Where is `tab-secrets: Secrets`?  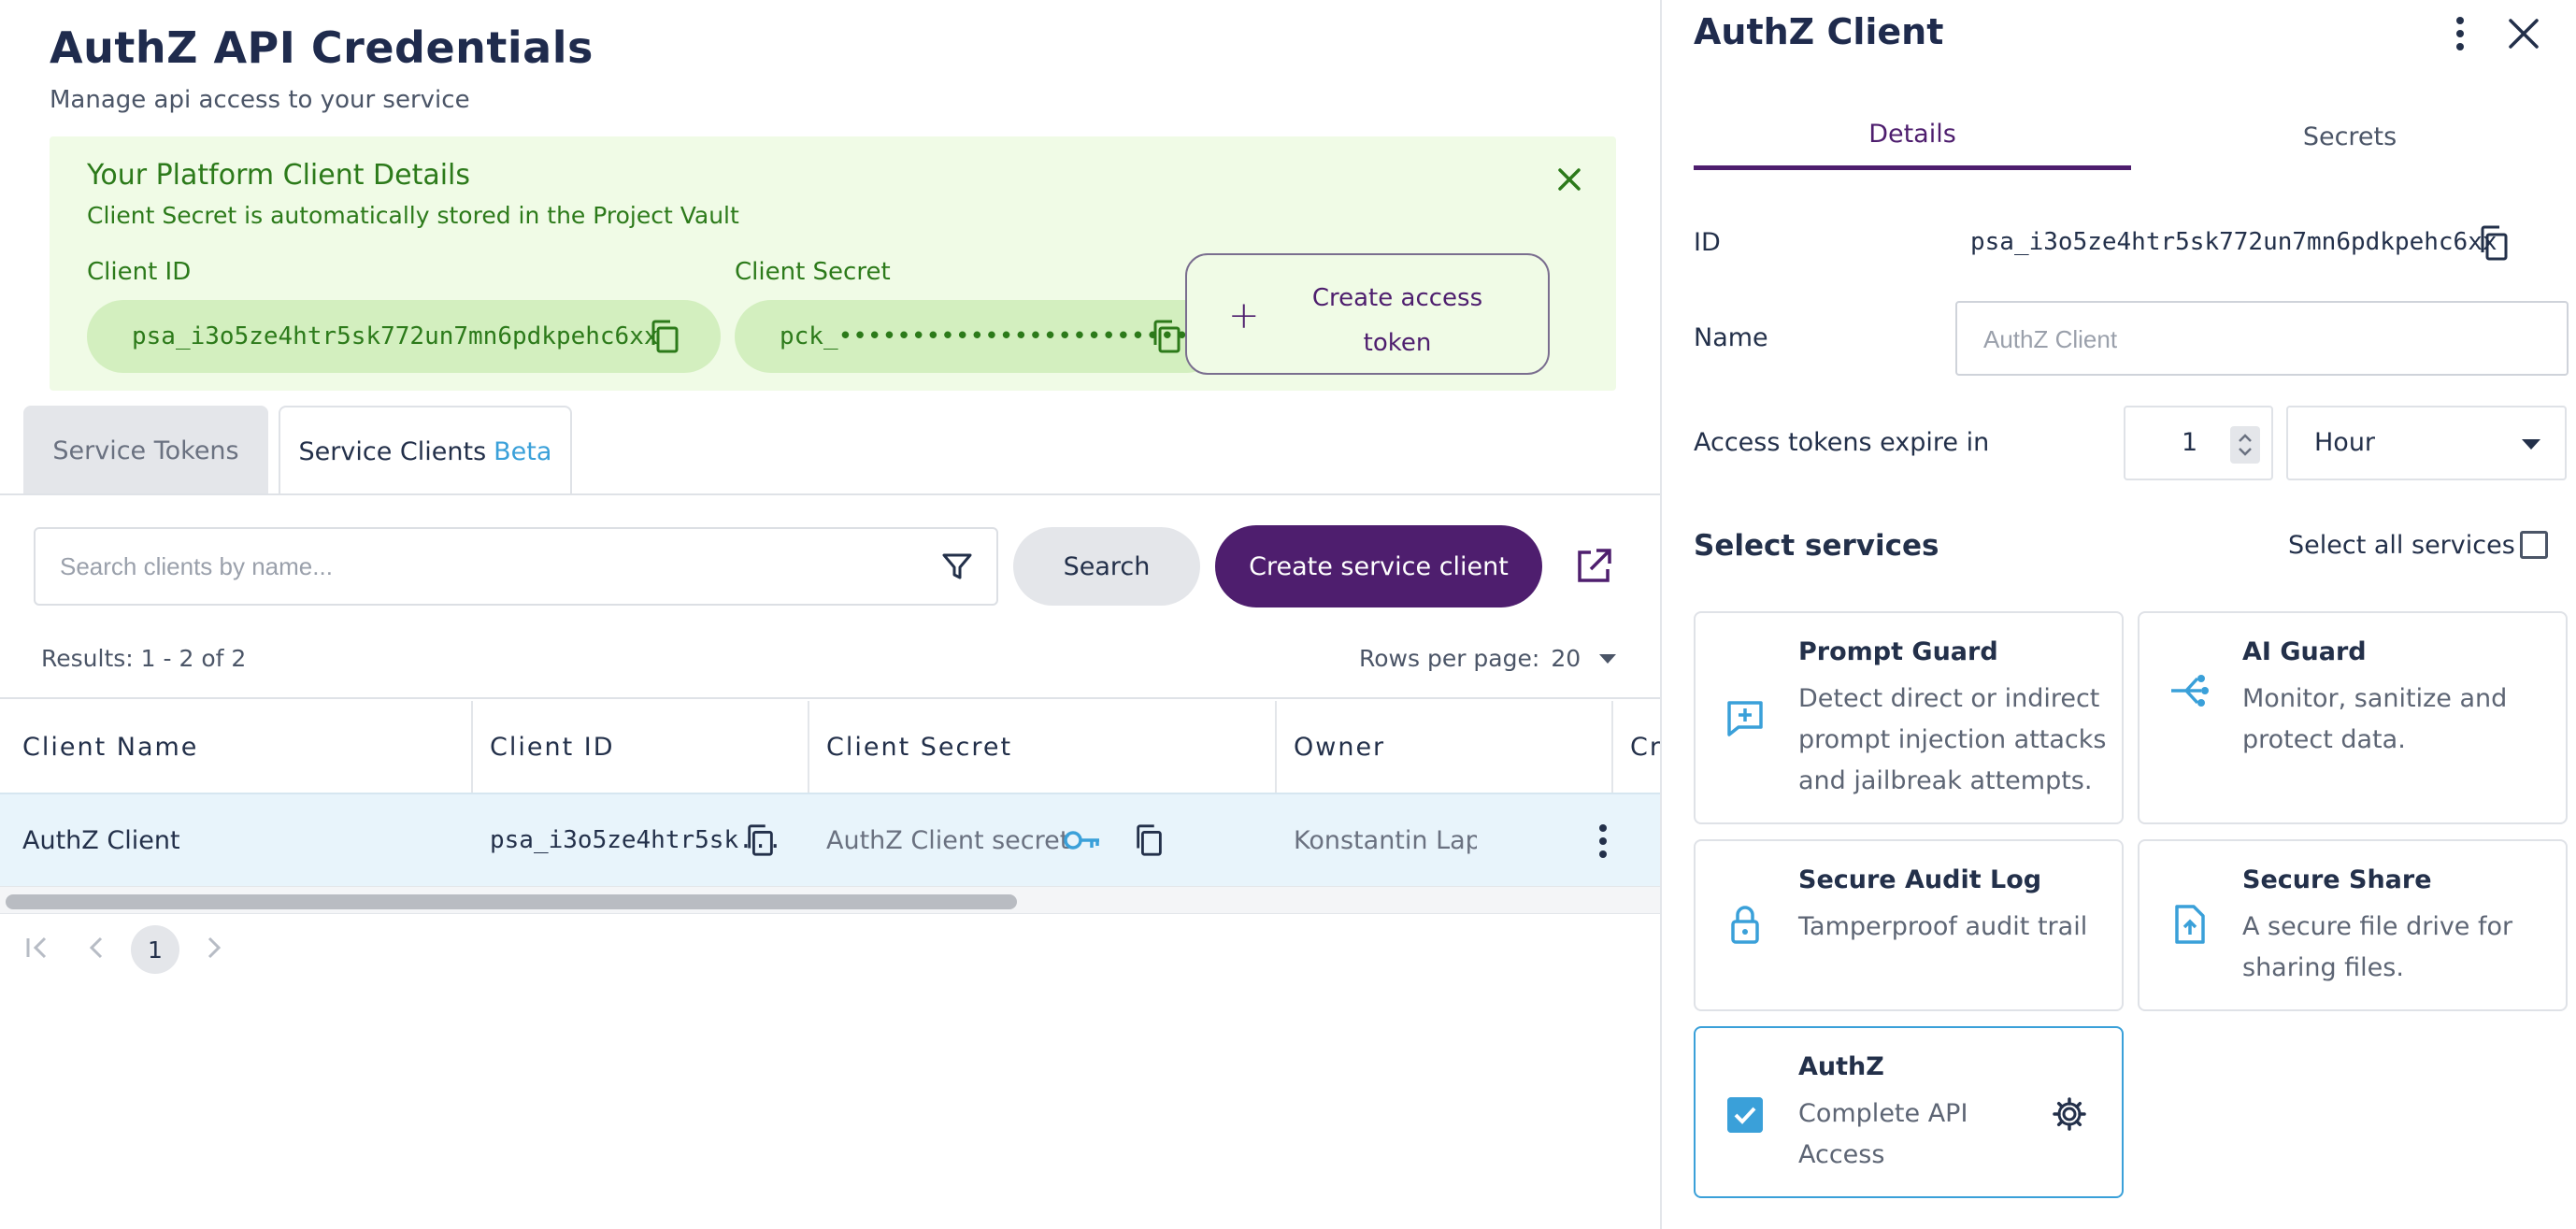
tab-secrets: Secrets is located at coordinates (2350, 136).